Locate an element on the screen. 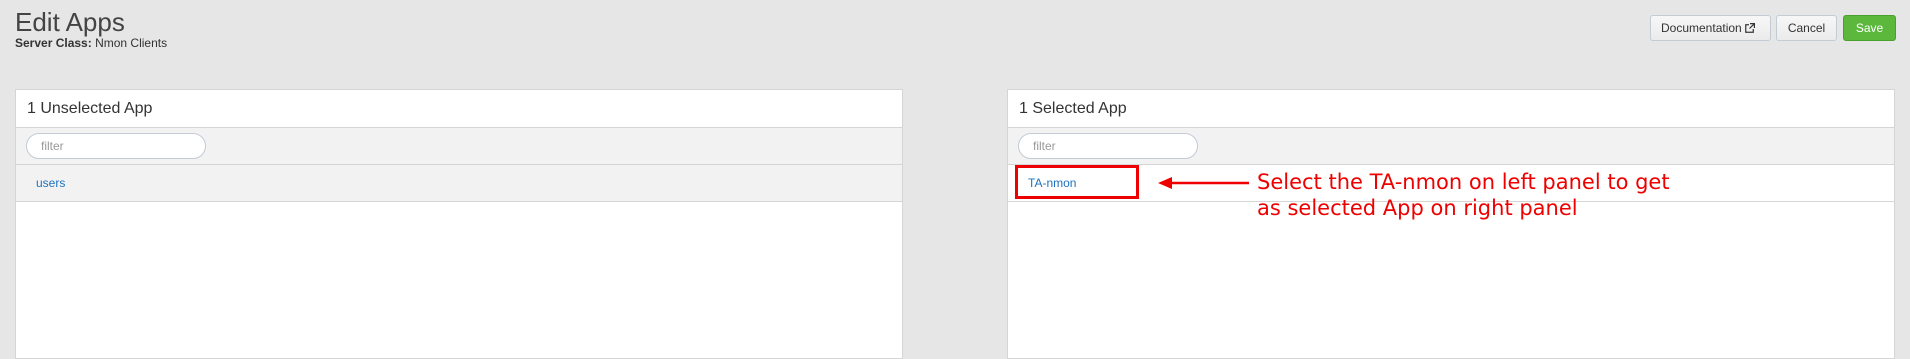 Image resolution: width=1910 pixels, height=359 pixels. unselected-apps-toolbar is located at coordinates (459, 146).